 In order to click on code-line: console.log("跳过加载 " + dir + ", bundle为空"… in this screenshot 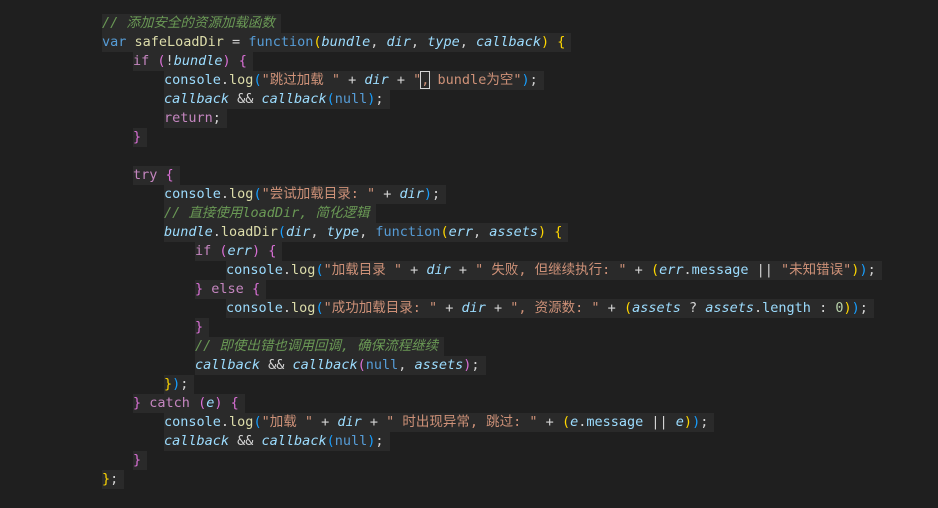, I will do `click(469, 80)`.